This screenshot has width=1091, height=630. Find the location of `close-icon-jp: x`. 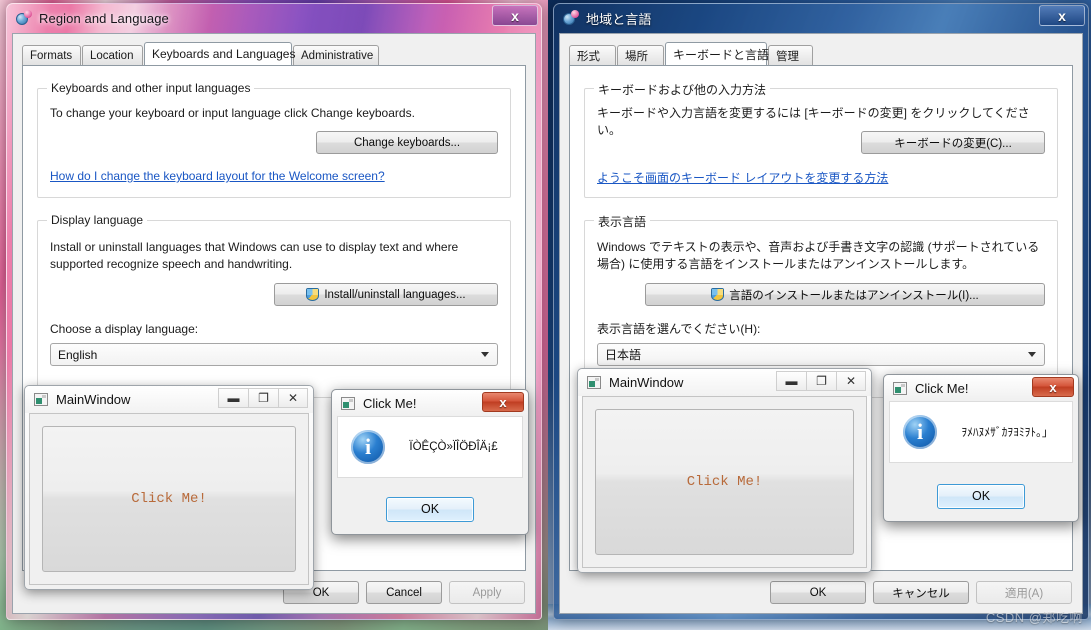

close-icon-jp: x is located at coordinates (1062, 15).